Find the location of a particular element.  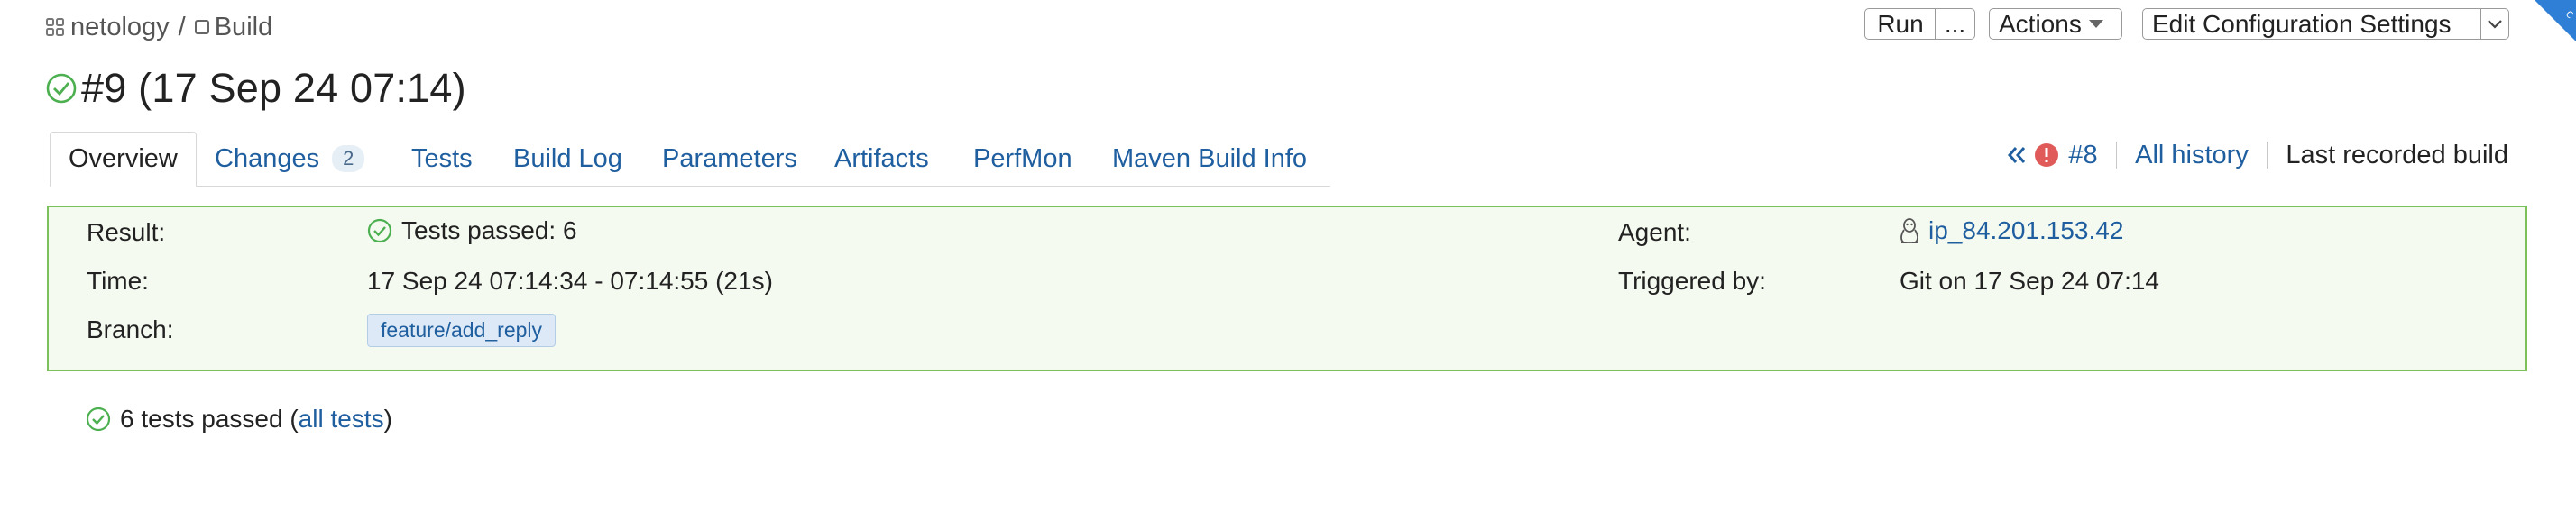

tab-label: Parameters is located at coordinates (730, 158).